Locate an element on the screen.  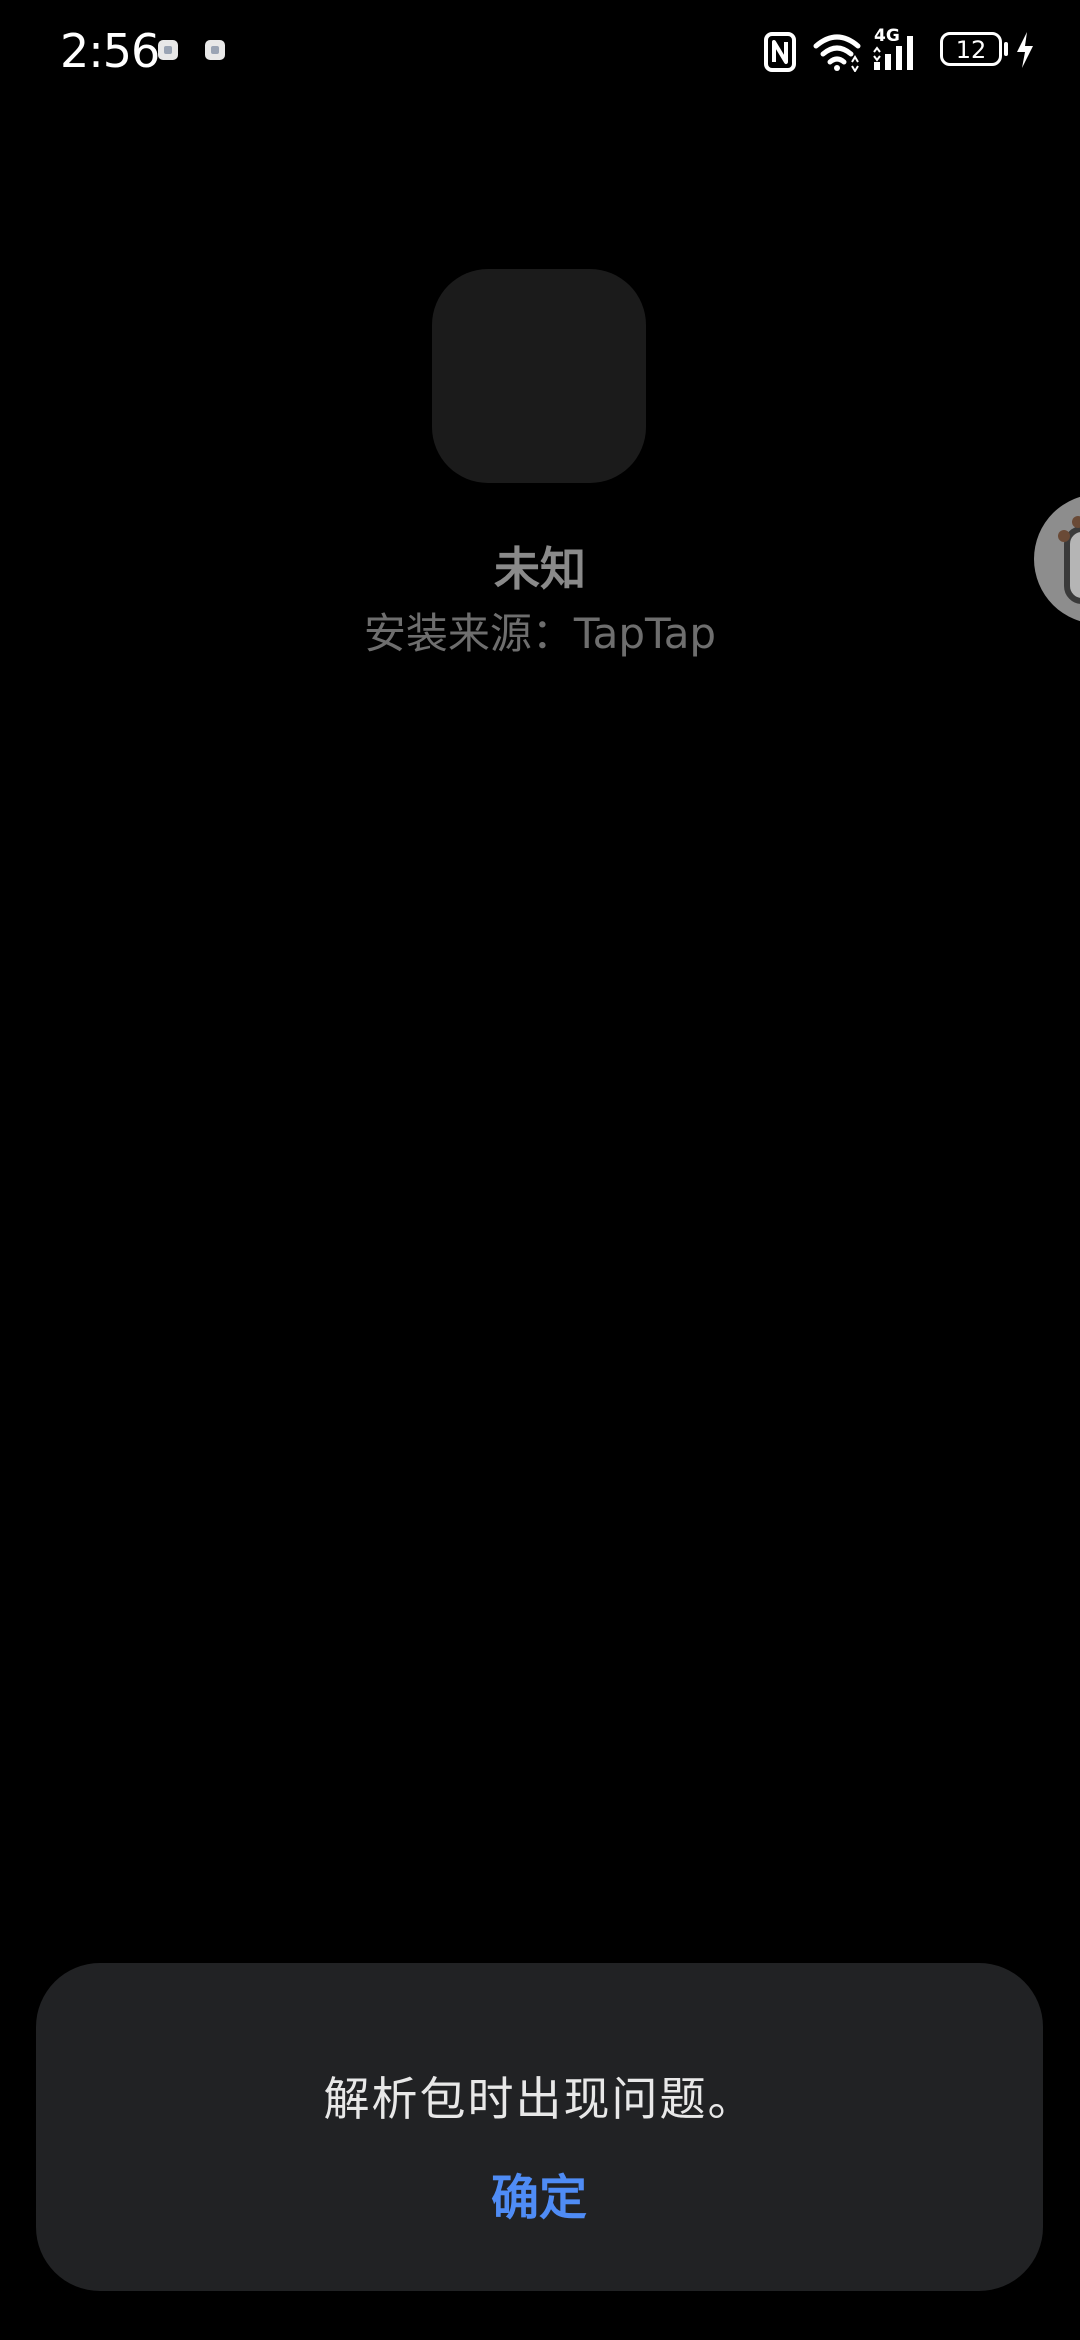
error-dialog: 解析包时出现问题。 确定 is located at coordinates (539, 2127).